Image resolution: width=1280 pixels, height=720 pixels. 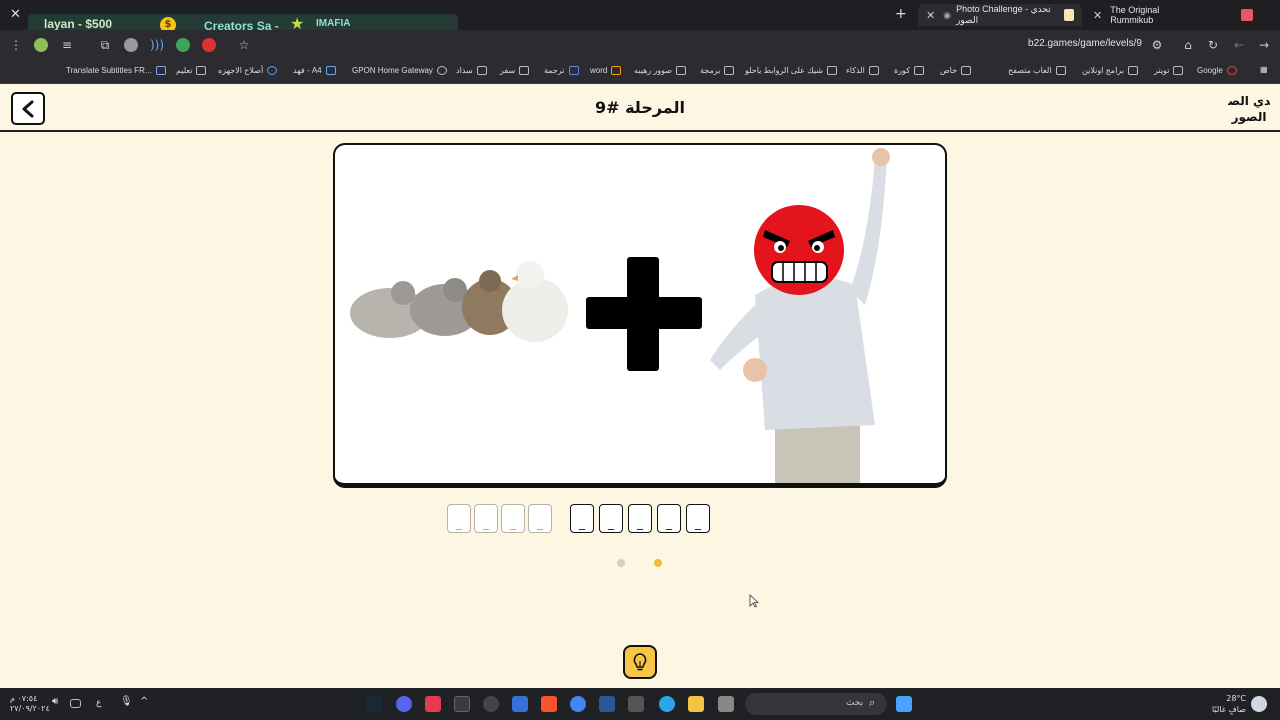 What do you see at coordinates (462, 704) in the screenshot?
I see `app-x-icon` at bounding box center [462, 704].